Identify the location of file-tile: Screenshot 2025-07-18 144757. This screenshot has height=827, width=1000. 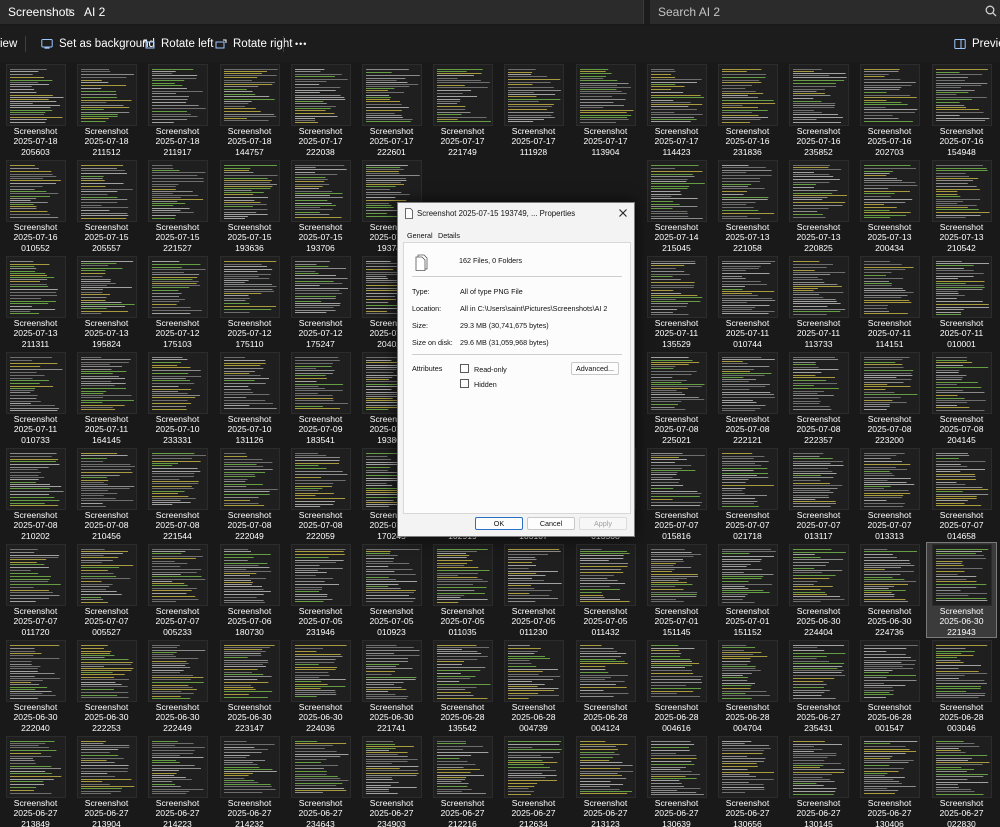
(249, 110).